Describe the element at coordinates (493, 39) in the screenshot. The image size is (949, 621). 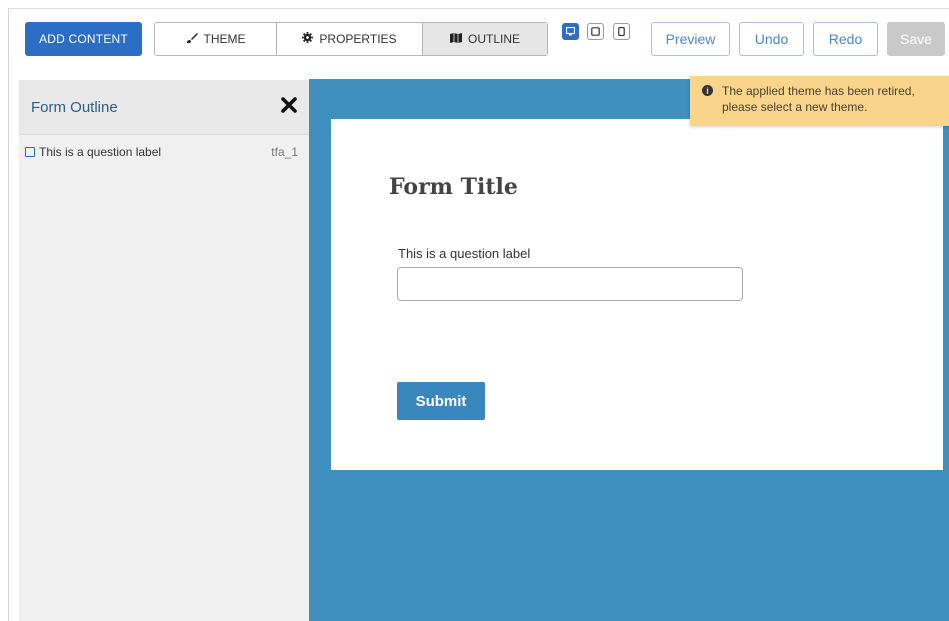
I see `tab-outline-label: OUTLINE` at that location.